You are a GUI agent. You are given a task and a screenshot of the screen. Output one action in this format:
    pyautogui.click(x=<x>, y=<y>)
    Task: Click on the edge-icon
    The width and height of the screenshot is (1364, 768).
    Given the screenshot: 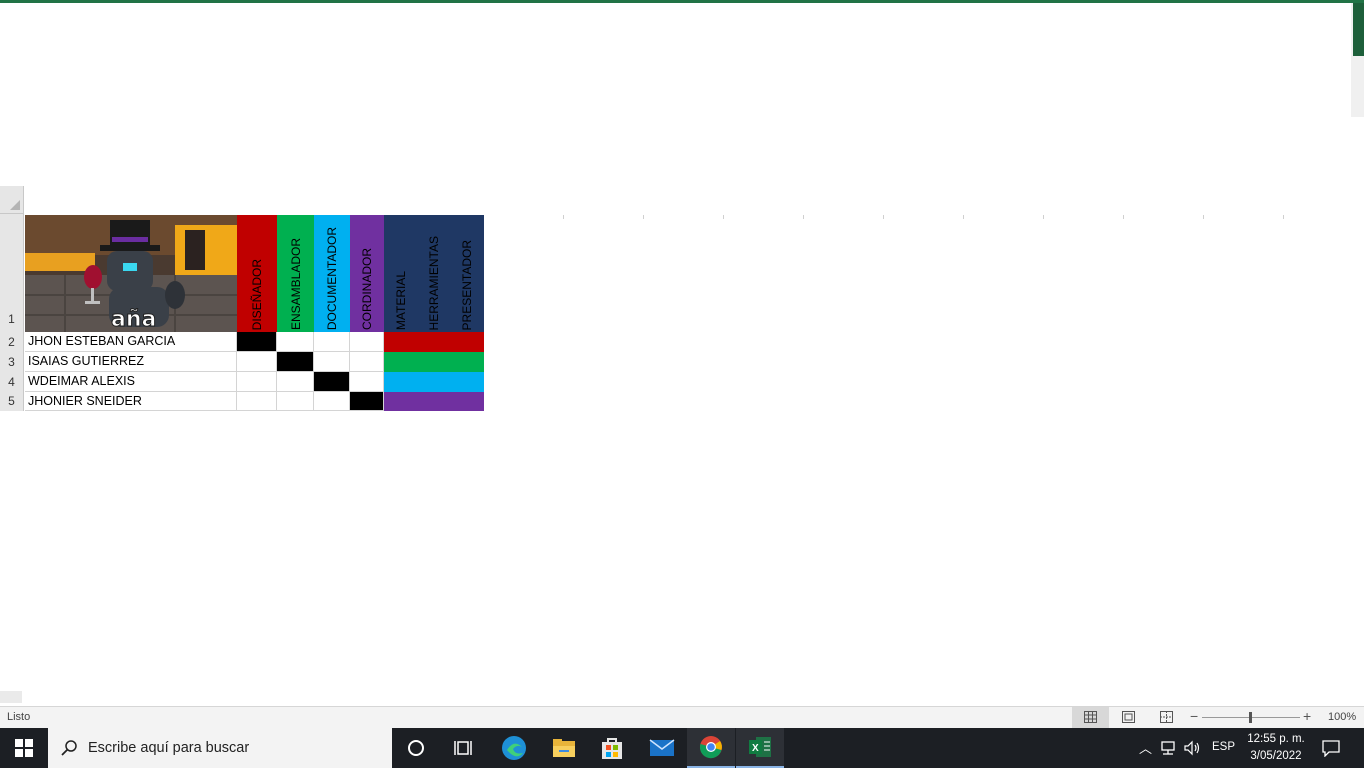 What is the action you would take?
    pyautogui.click(x=514, y=748)
    